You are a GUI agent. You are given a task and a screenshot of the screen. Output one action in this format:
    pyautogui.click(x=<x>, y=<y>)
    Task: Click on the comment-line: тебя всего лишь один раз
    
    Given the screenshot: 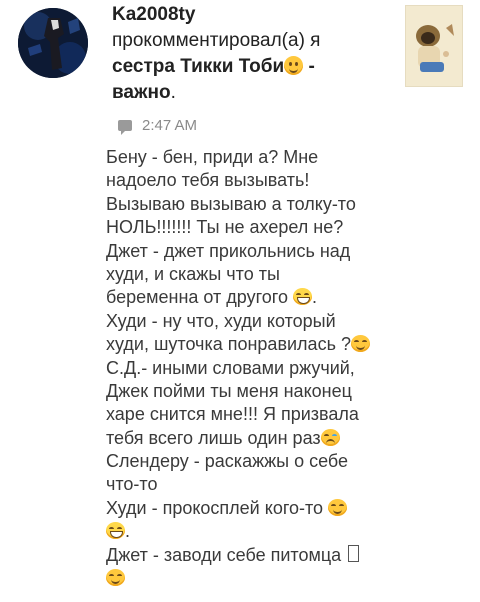 What is the action you would take?
    pyautogui.click(x=286, y=438)
    